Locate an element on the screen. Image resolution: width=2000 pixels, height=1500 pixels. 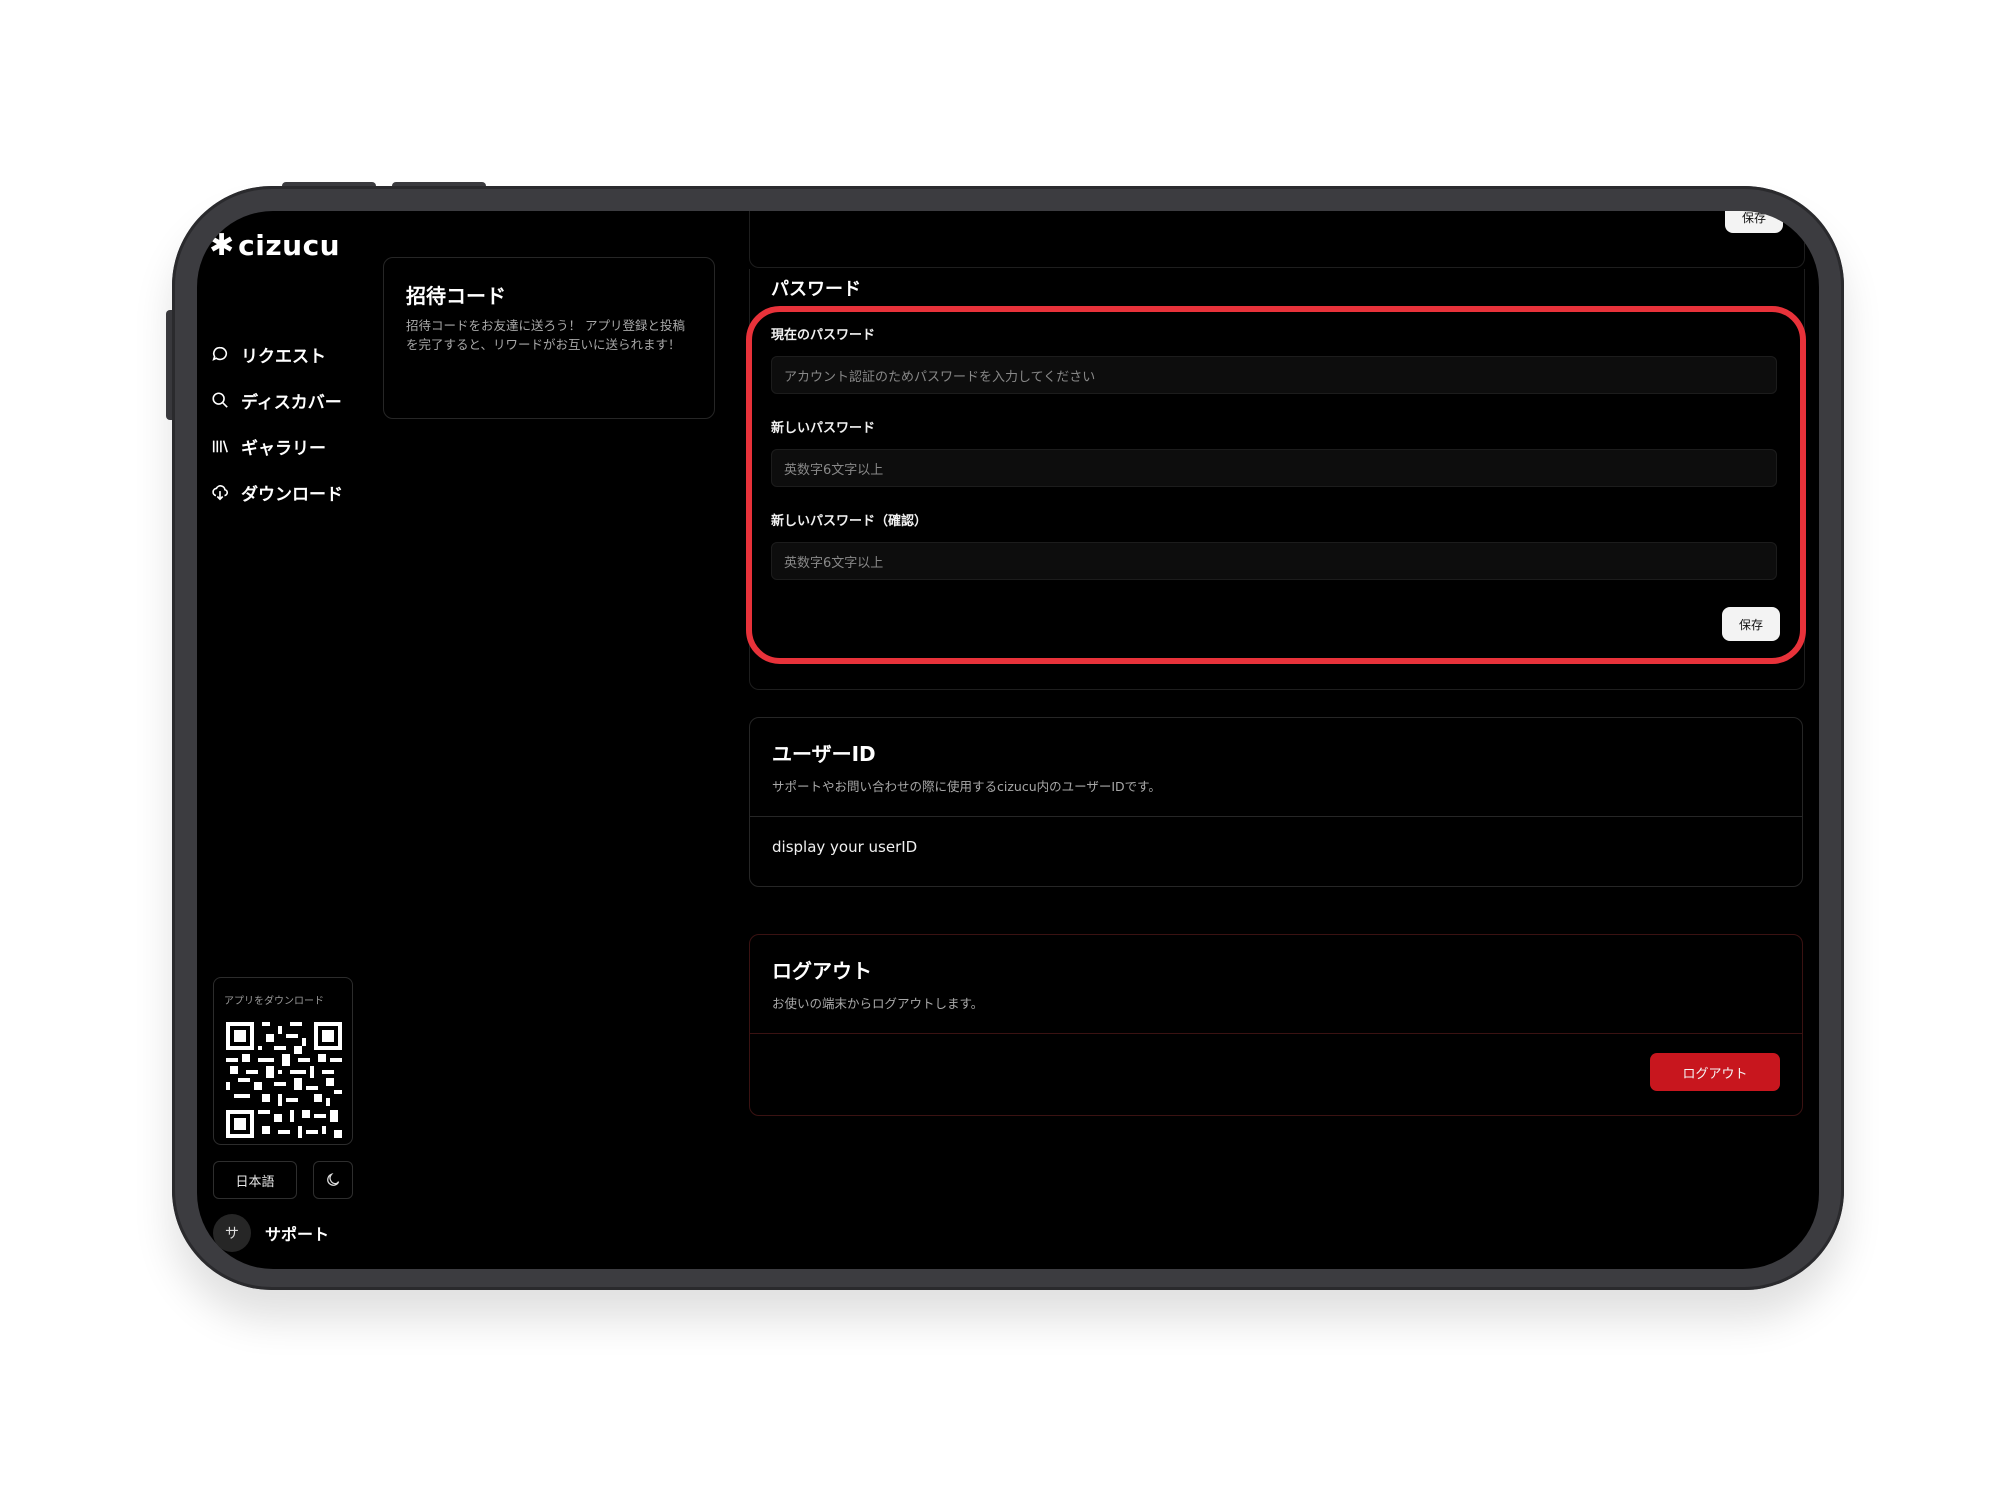
new-password-input: 英数字6文字以上 is located at coordinates (1274, 468).